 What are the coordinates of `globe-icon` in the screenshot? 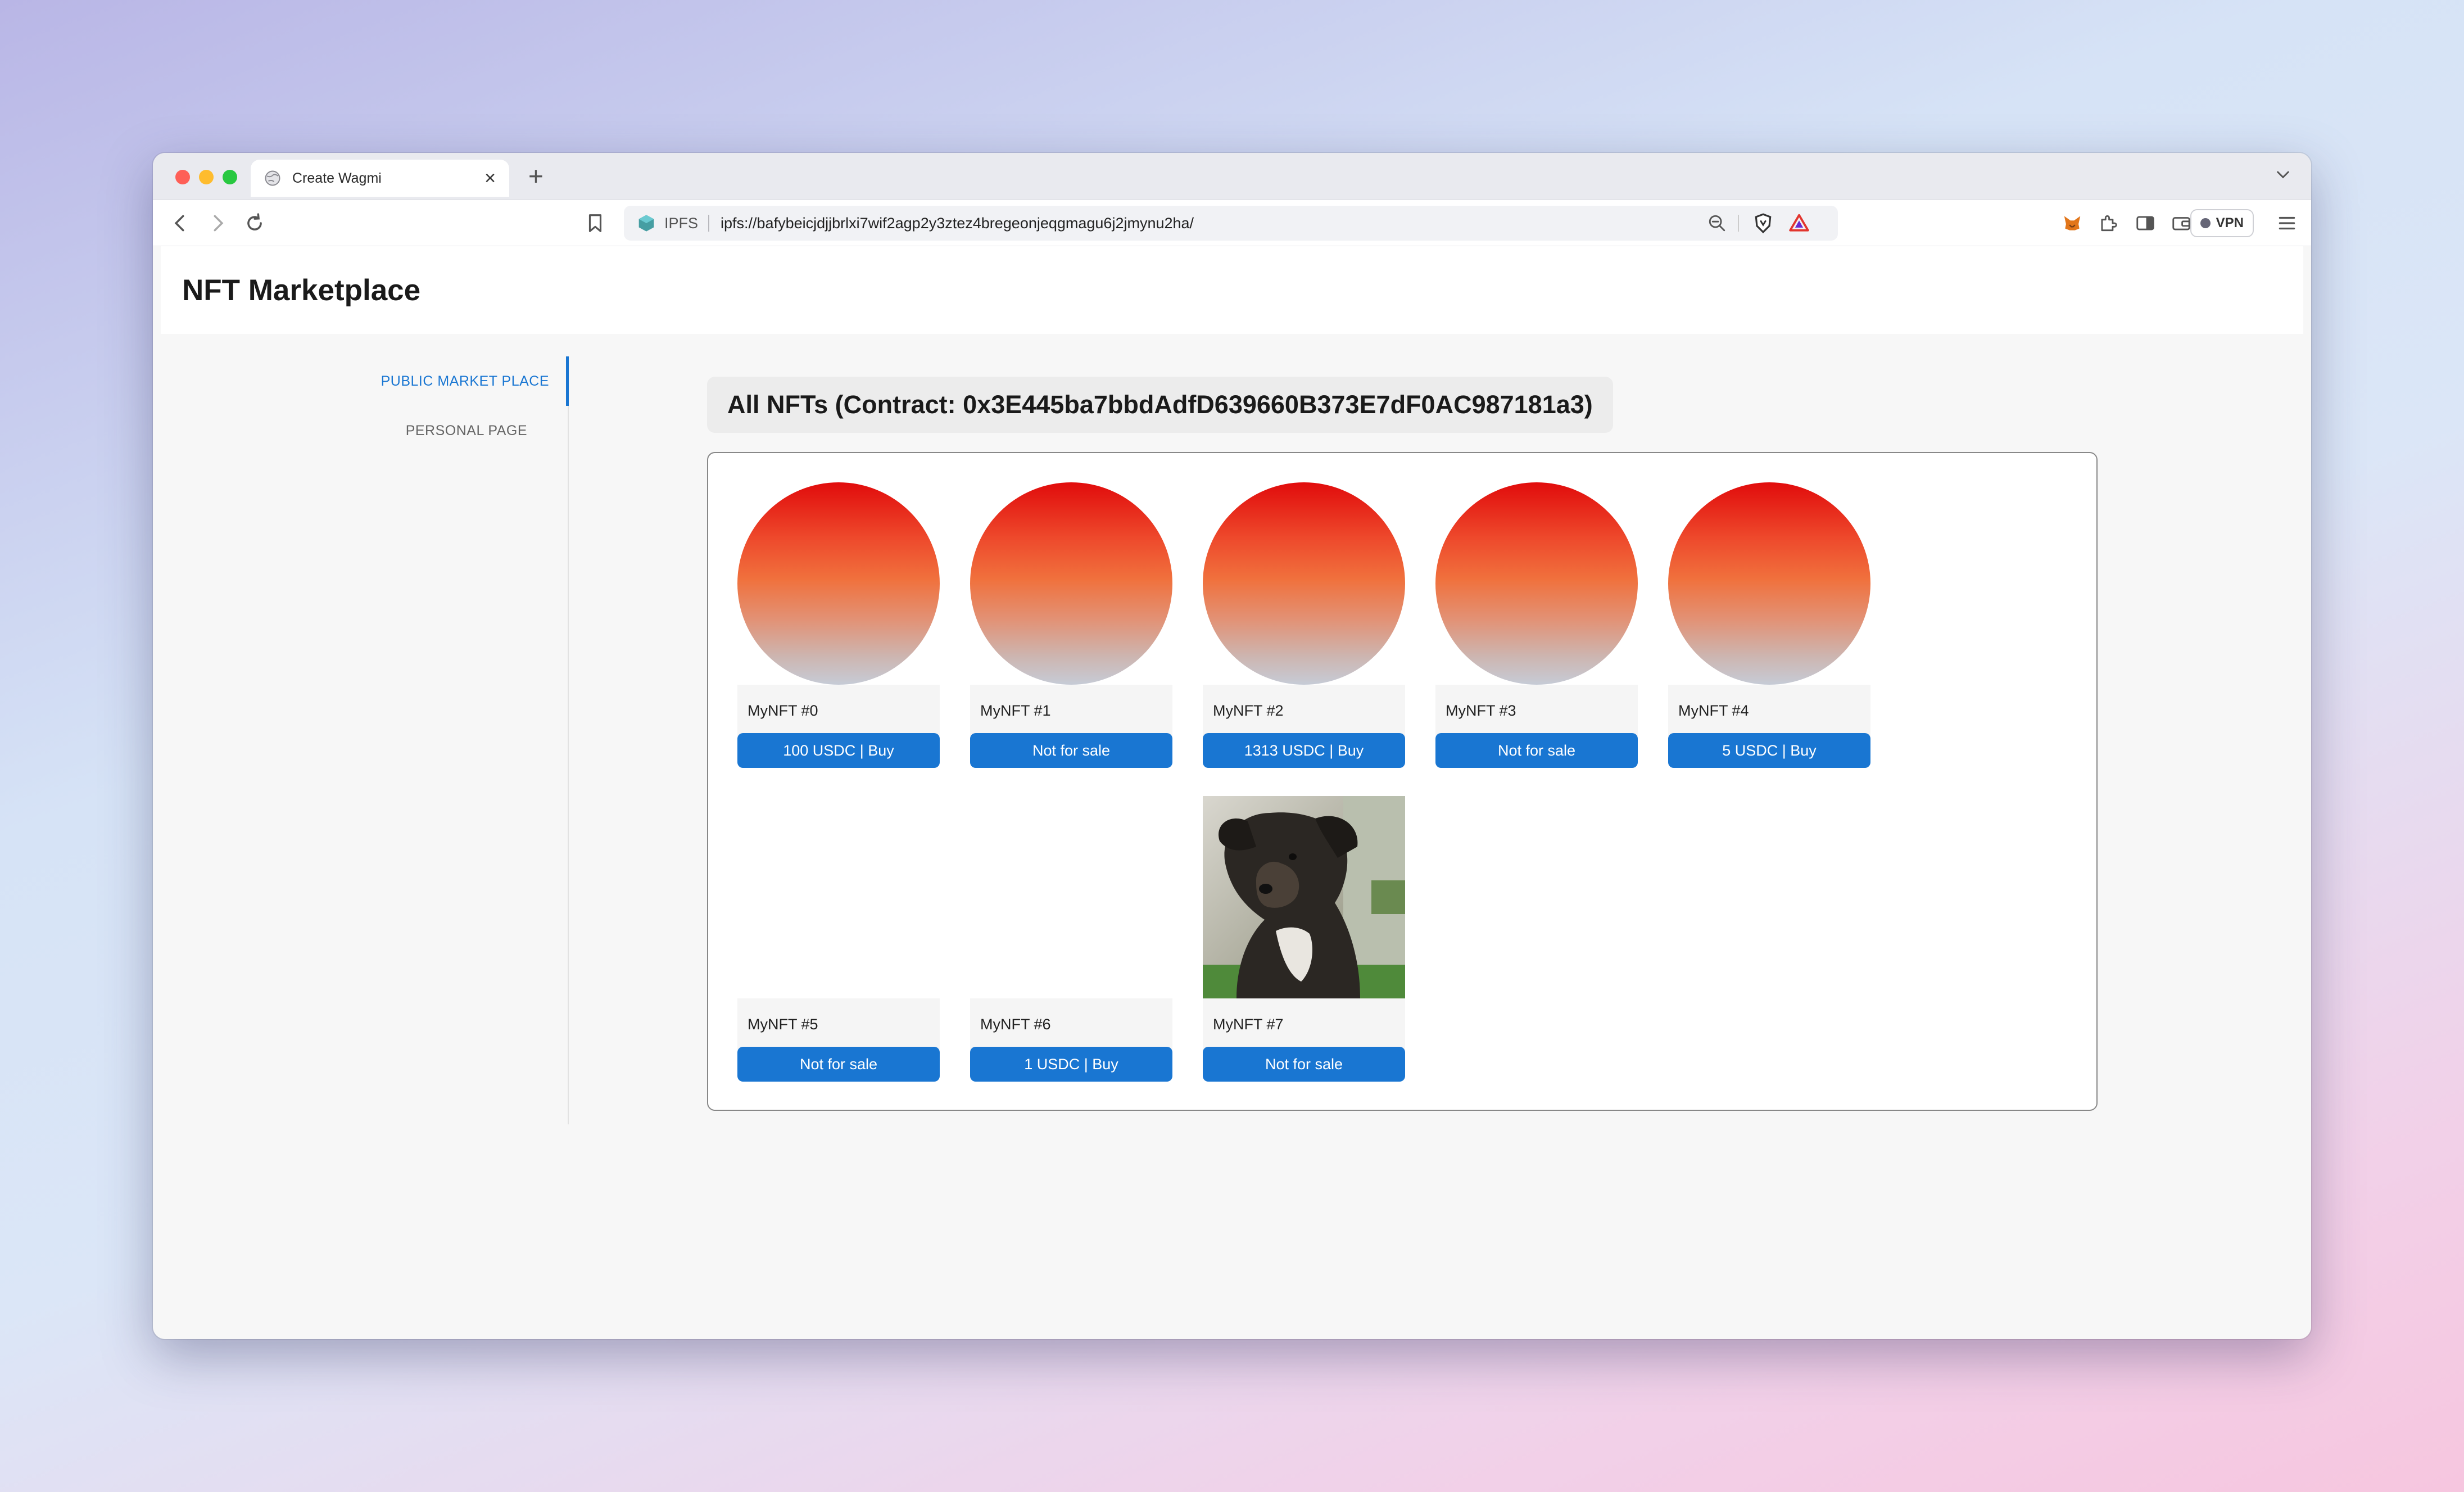 It's located at (272, 178).